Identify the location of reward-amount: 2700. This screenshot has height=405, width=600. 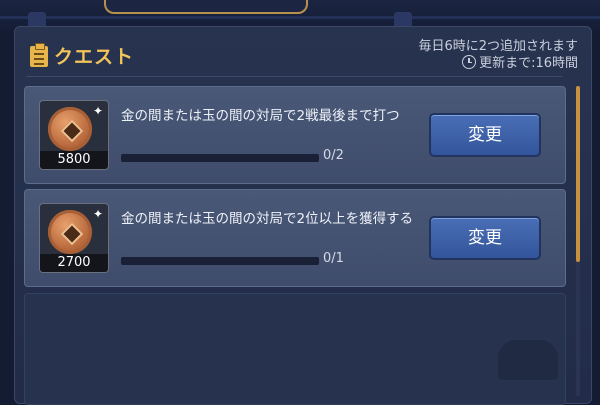
(74, 263).